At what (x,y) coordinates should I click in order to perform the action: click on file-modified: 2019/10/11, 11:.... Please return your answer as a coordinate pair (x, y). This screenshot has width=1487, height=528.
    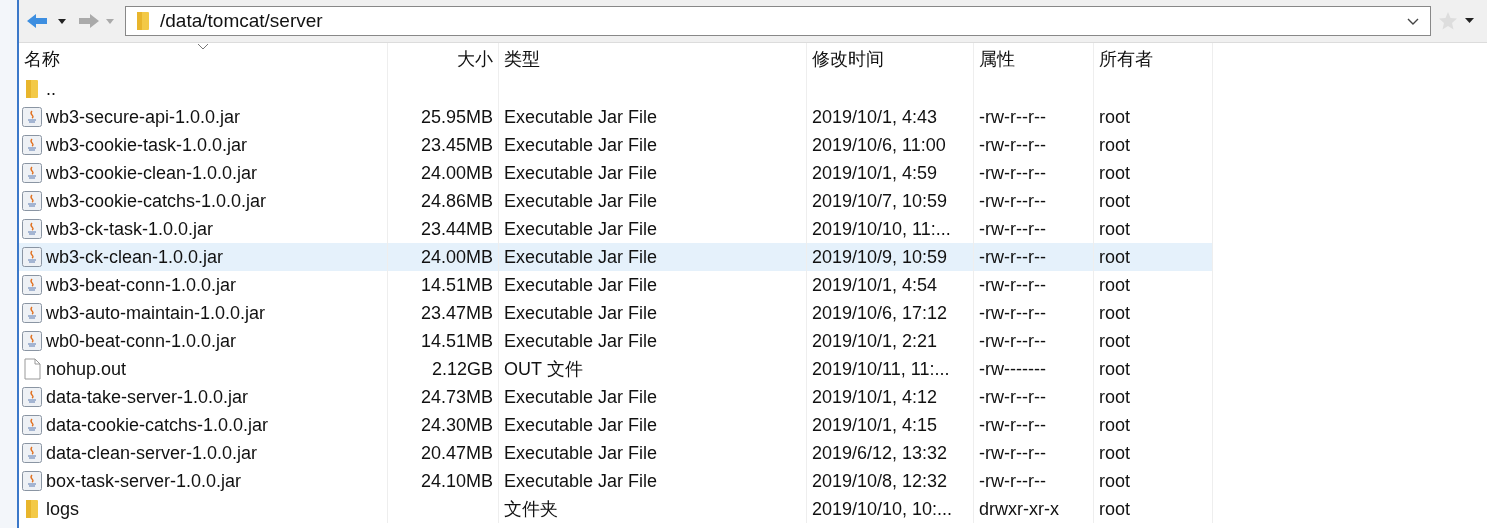
    Looking at the image, I should click on (881, 369).